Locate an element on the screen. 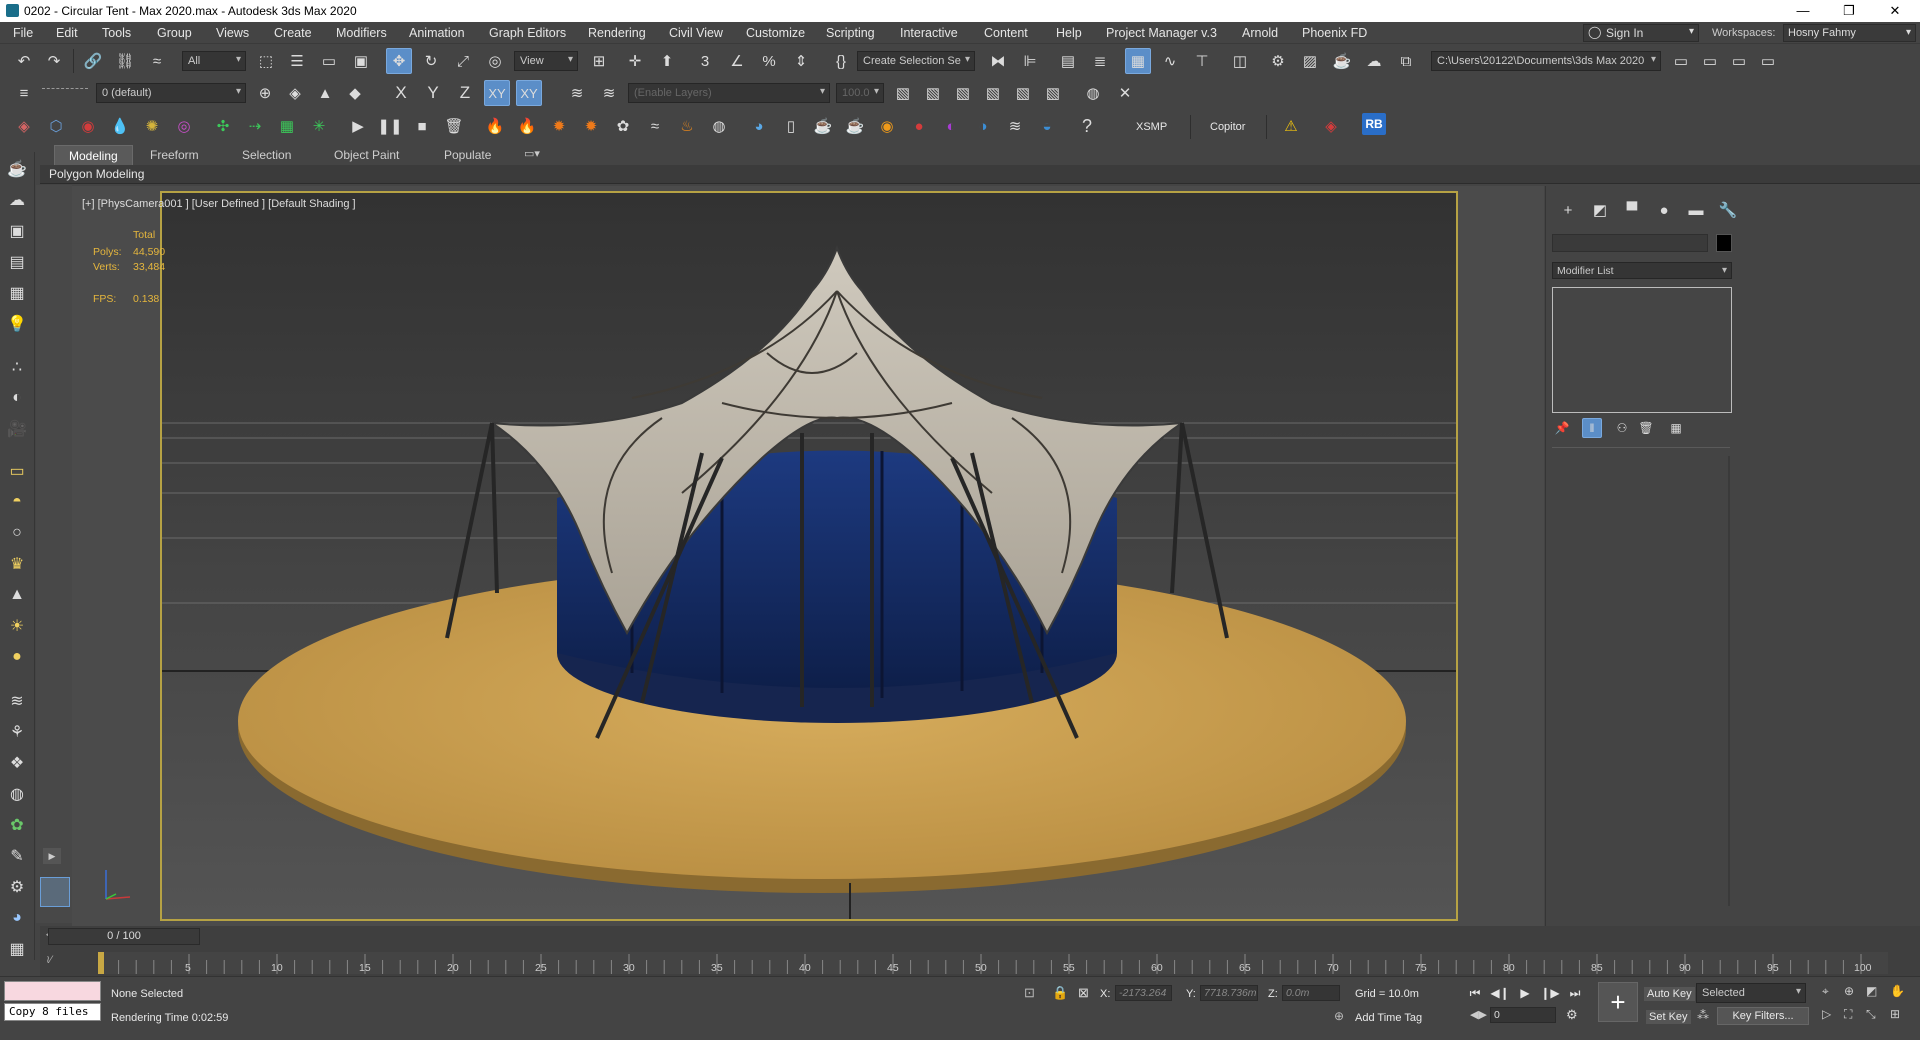 The height and width of the screenshot is (1040, 1920). percent-spinner: 100.0 is located at coordinates (860, 93).